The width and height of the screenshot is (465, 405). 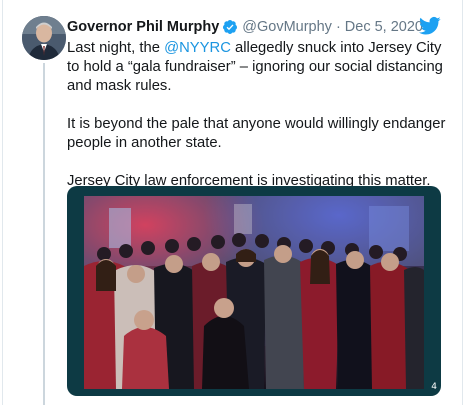 What do you see at coordinates (143, 27) in the screenshot?
I see `author-display-name: Governor Phil Murphy` at bounding box center [143, 27].